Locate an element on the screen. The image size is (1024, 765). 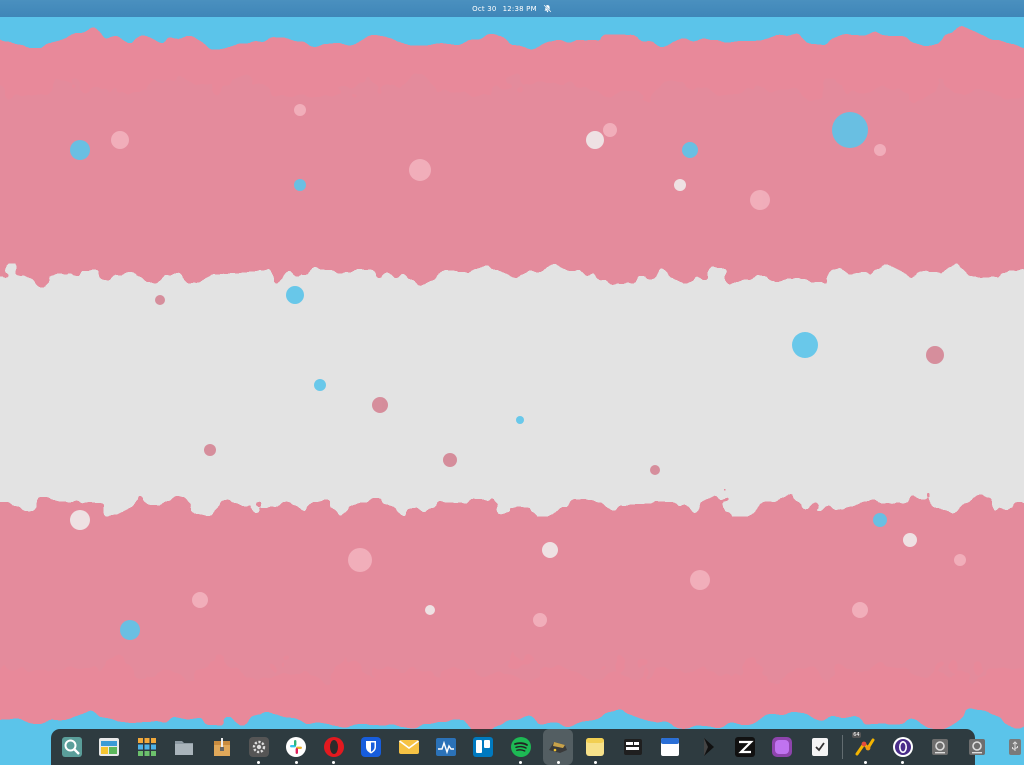
archive-manager-icon is located at coordinates (222, 747).